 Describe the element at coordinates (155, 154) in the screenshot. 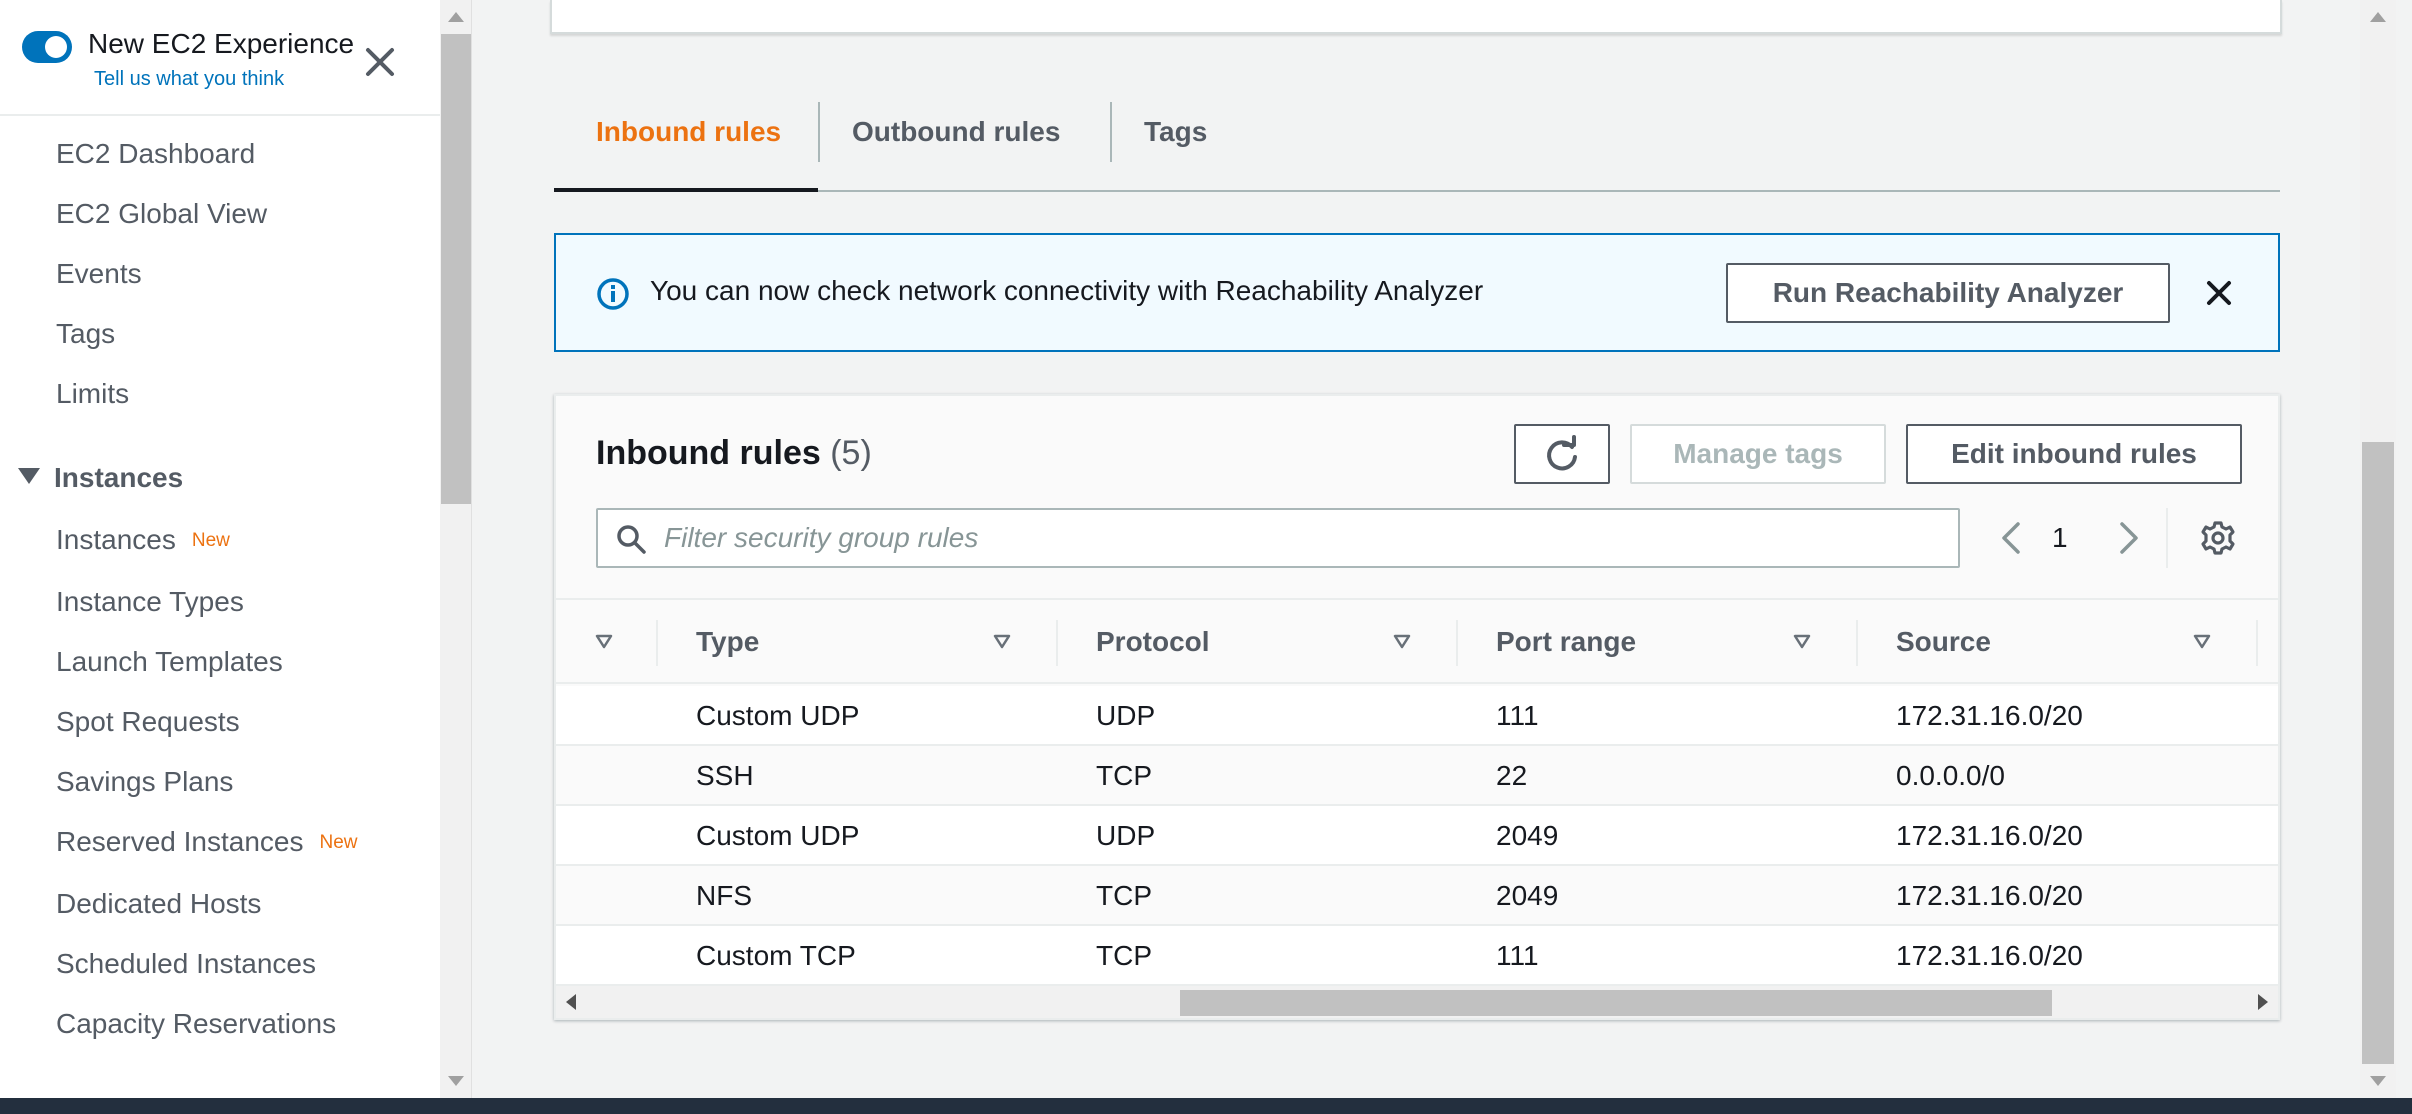

I see `sidebar-item-ec2-dashboard: EC2 Dashboard` at that location.